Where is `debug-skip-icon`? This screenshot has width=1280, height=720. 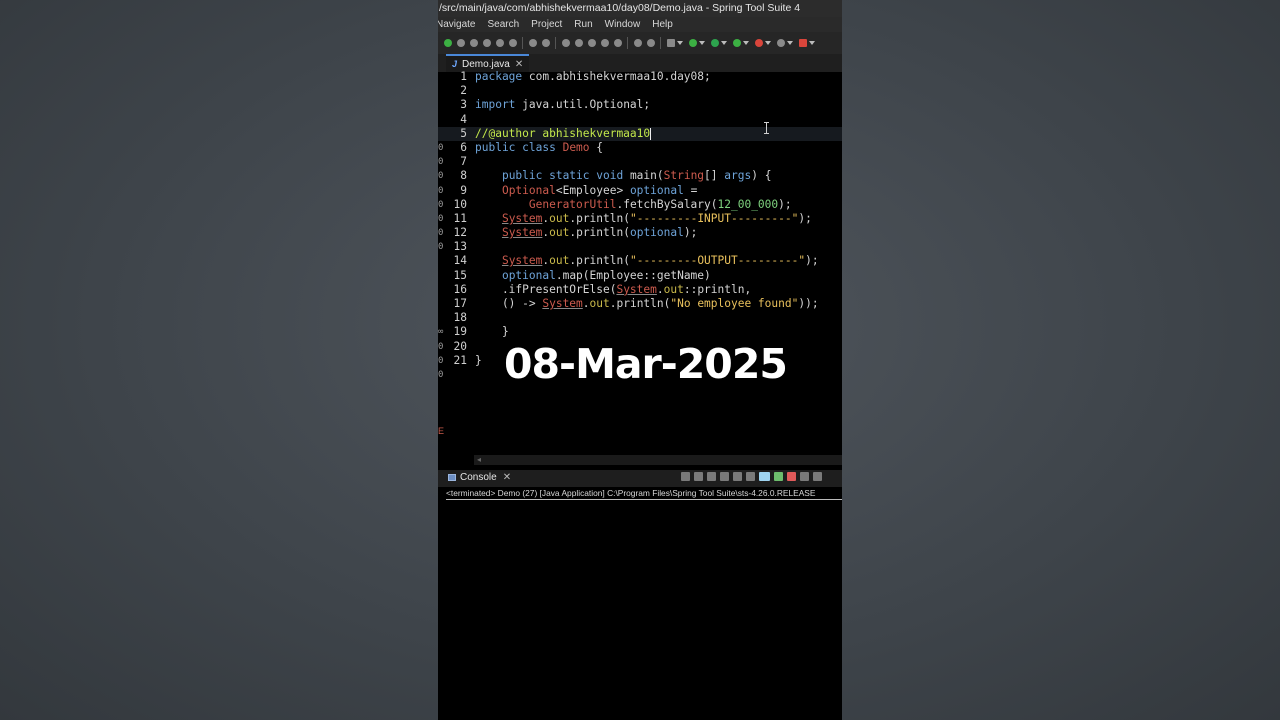 debug-skip-icon is located at coordinates (532, 43).